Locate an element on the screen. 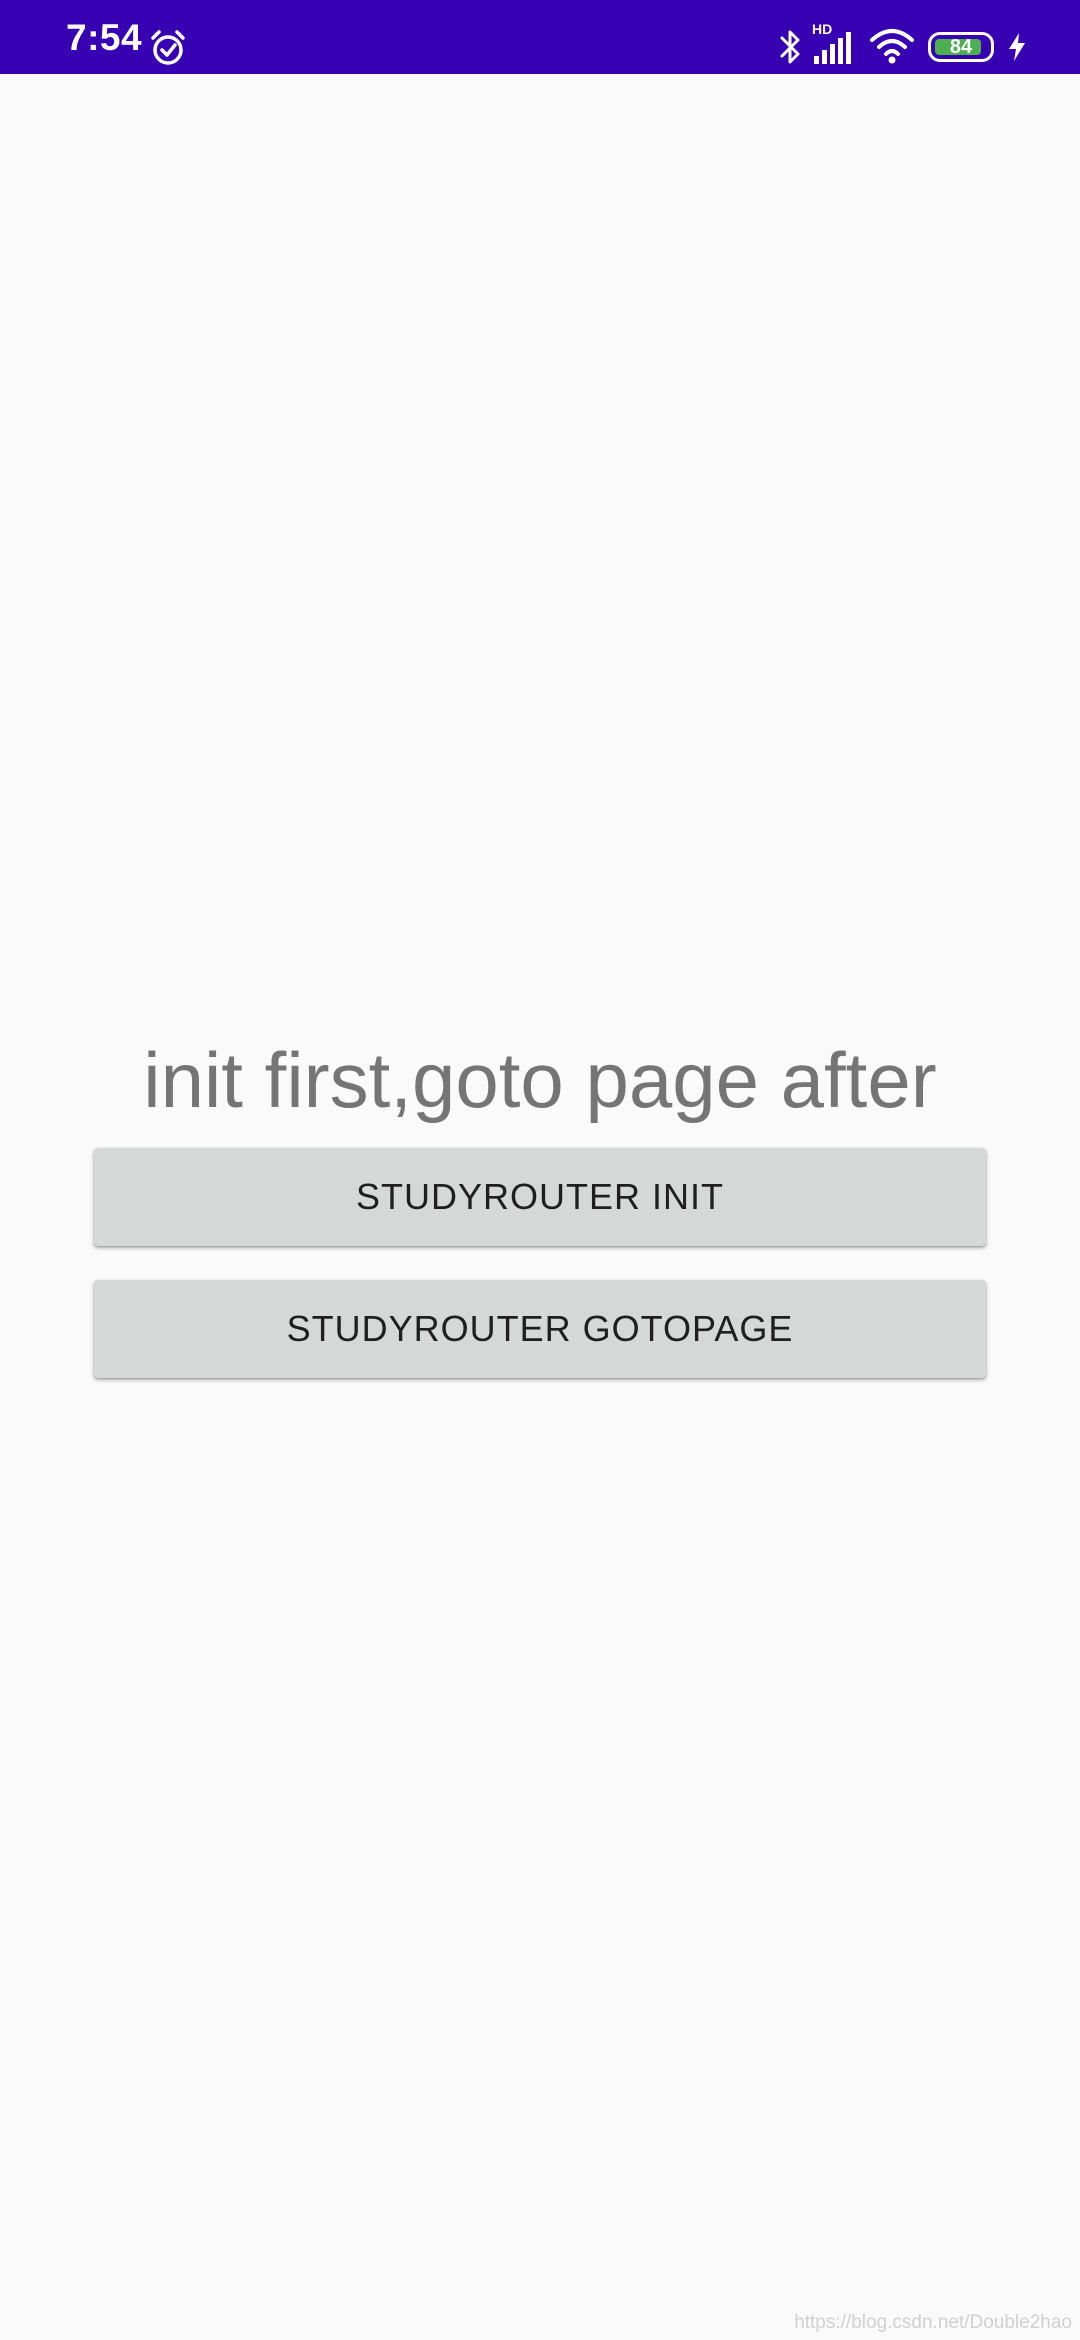 The height and width of the screenshot is (2340, 1080). status-bar: 7:54 HD 84 is located at coordinates (540, 37).